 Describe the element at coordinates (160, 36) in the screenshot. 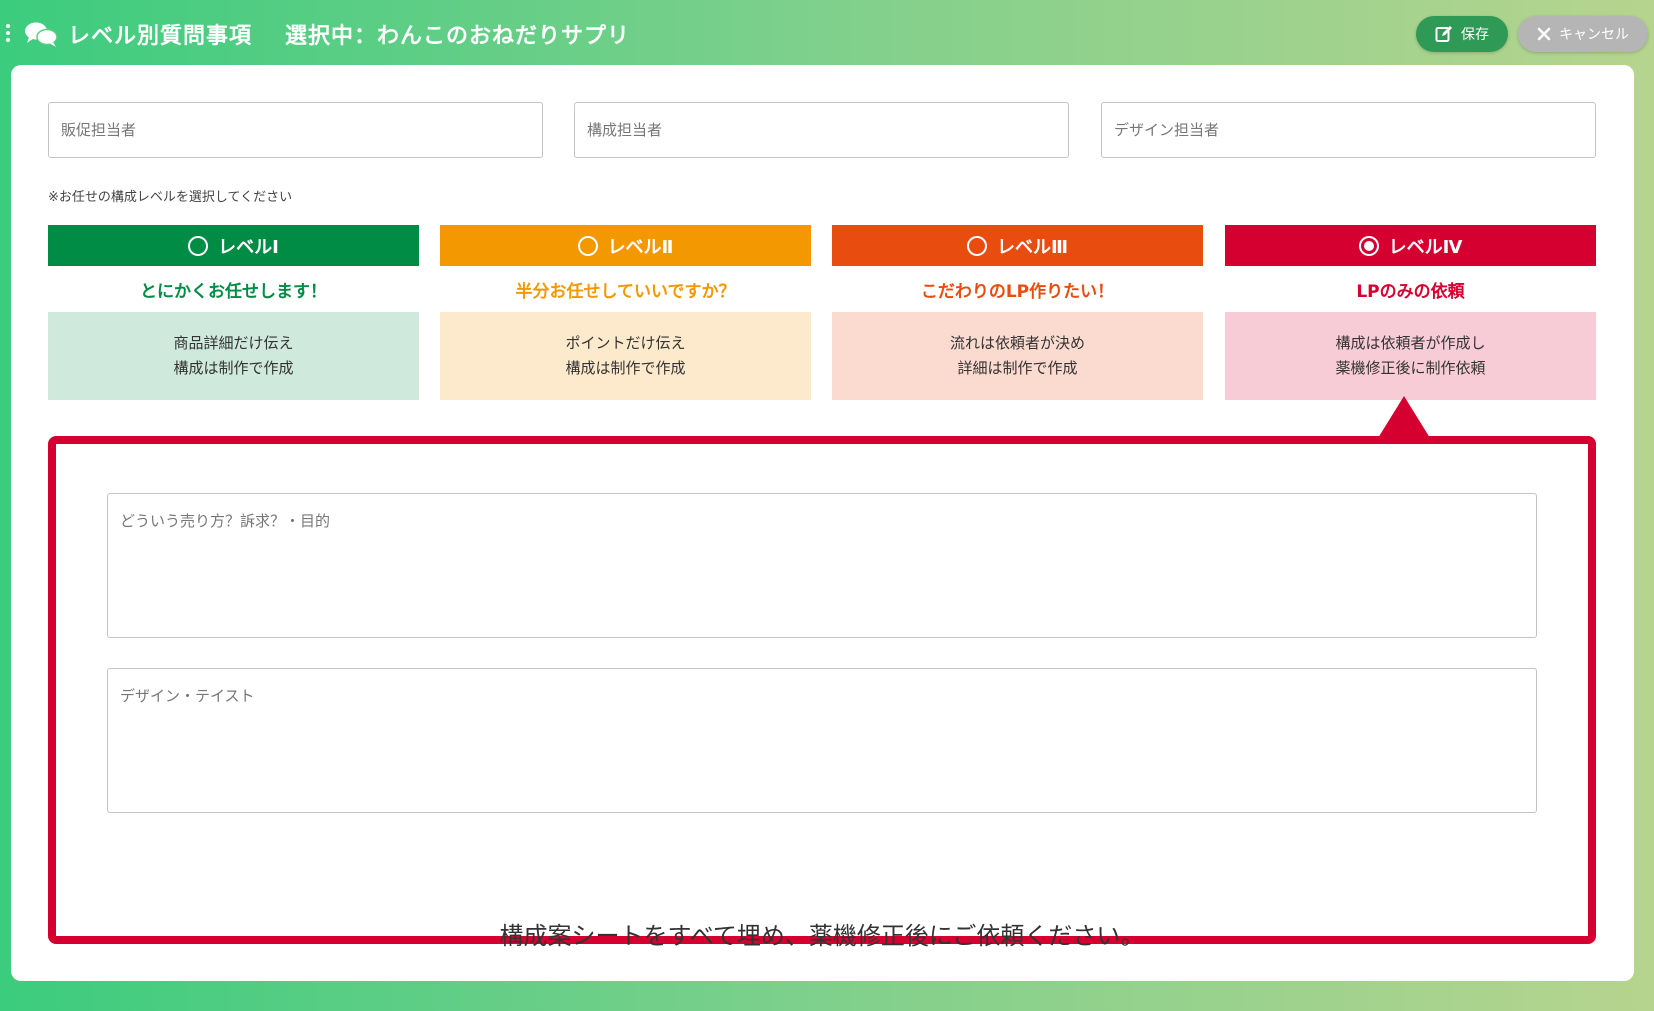

I see `page-title: レベル別質問事項` at that location.